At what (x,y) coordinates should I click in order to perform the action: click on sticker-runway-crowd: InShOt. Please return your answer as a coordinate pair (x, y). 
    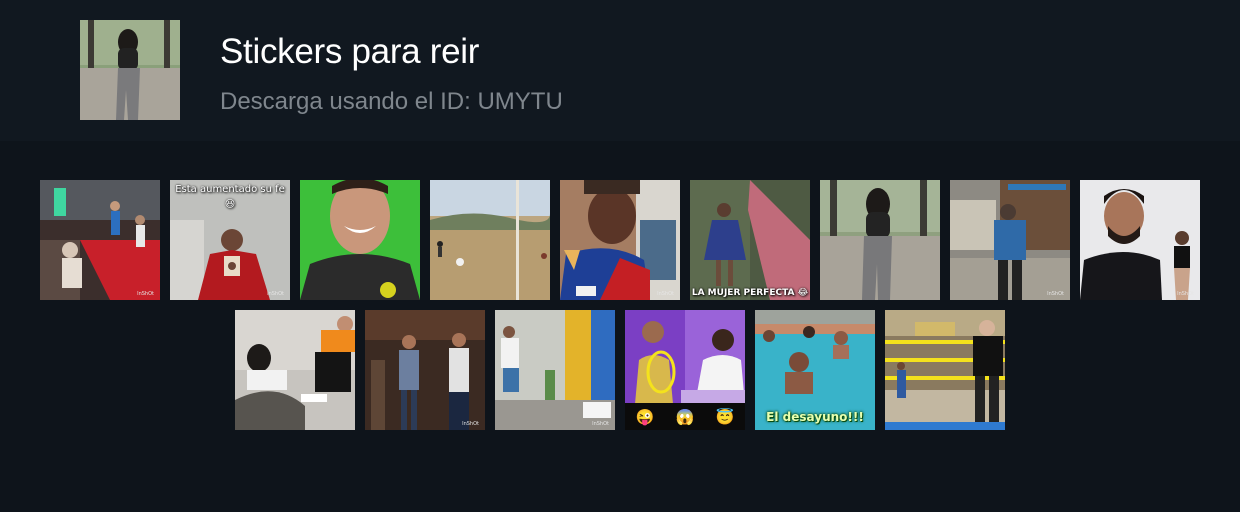
    Looking at the image, I should click on (100, 240).